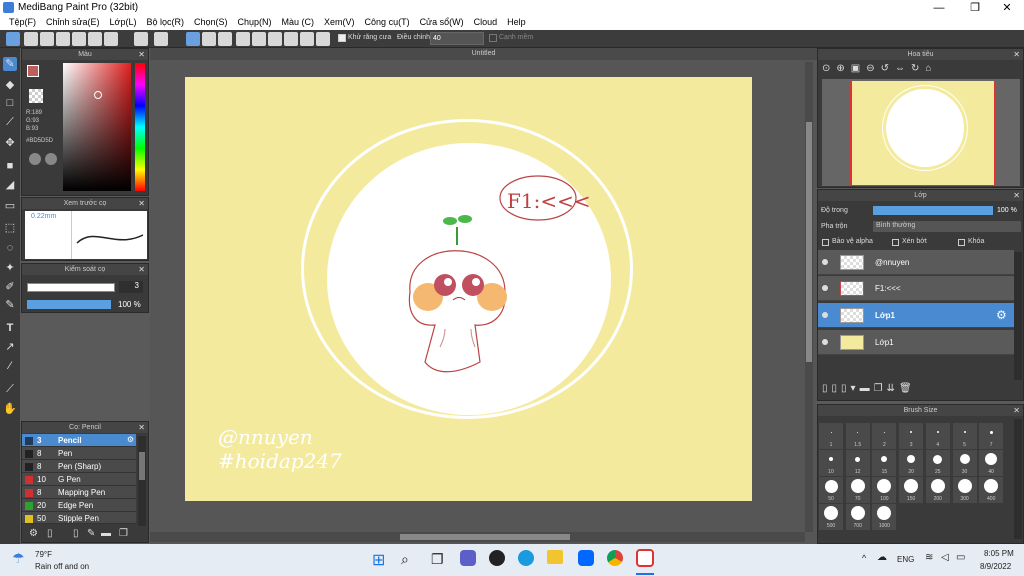 The height and width of the screenshot is (576, 1024). Describe the element at coordinates (831, 490) in the screenshot. I see `brush-size-option: 50` at that location.